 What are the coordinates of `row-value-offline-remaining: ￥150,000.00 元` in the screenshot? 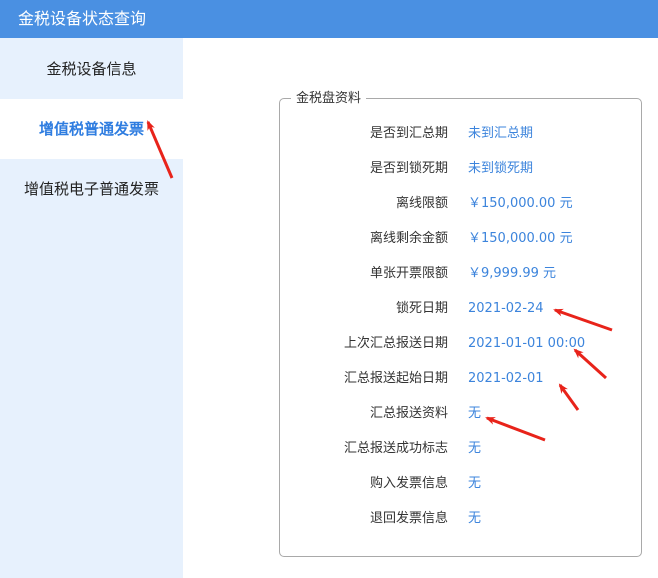 It's located at (520, 238).